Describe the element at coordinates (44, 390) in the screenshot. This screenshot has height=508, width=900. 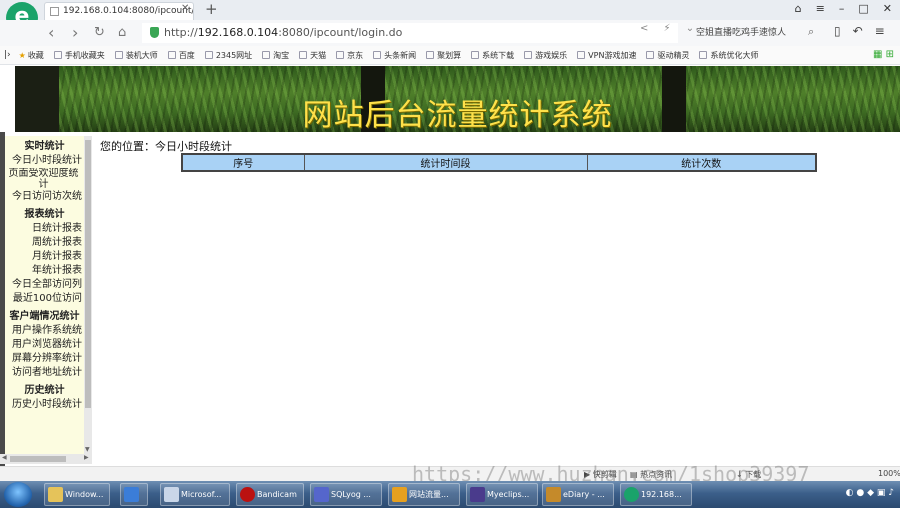
I see `sidebar-section-title: 历史统计` at that location.